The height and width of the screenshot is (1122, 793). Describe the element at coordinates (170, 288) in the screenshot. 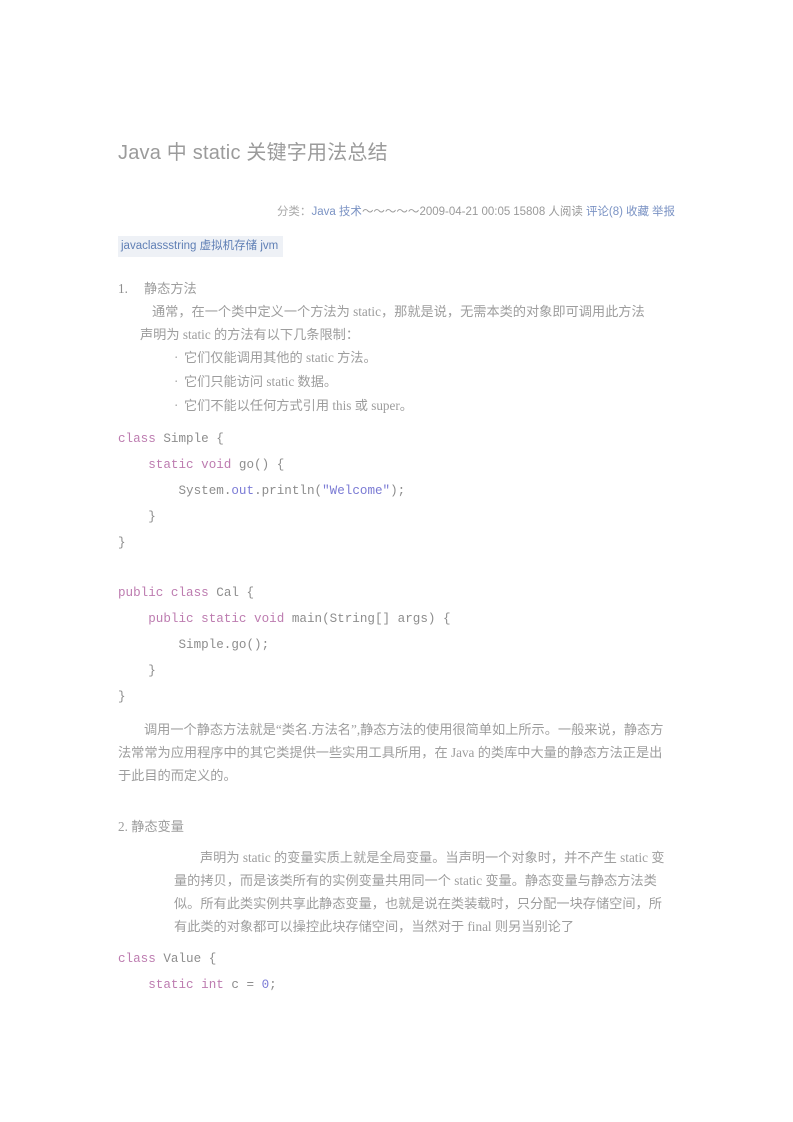

I see `section1-heading-text: 静态方法` at that location.